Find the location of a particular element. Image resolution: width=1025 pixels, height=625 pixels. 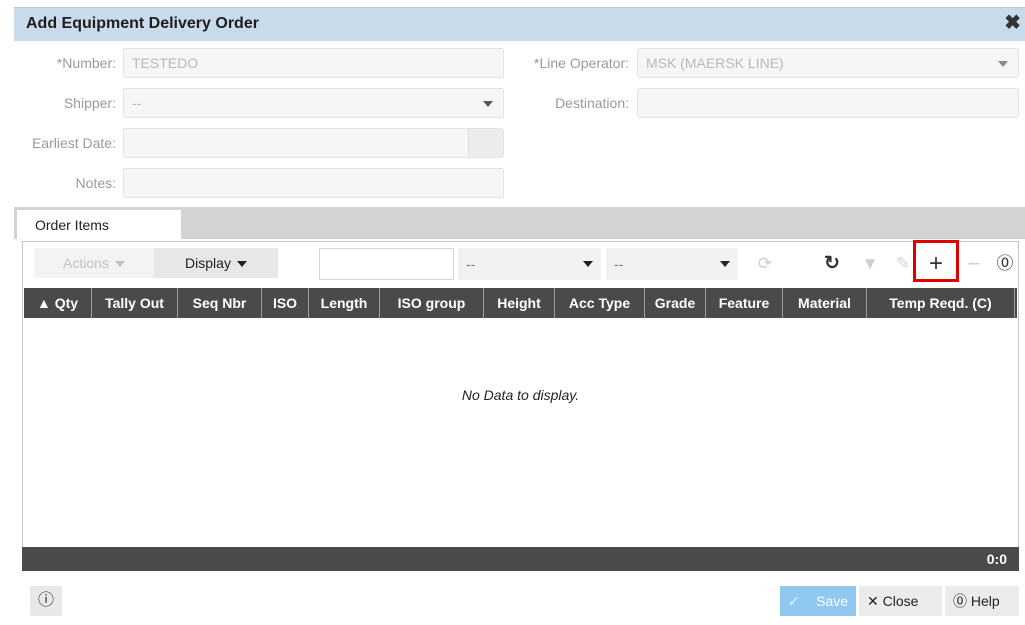

help-label: Help is located at coordinates (985, 601).